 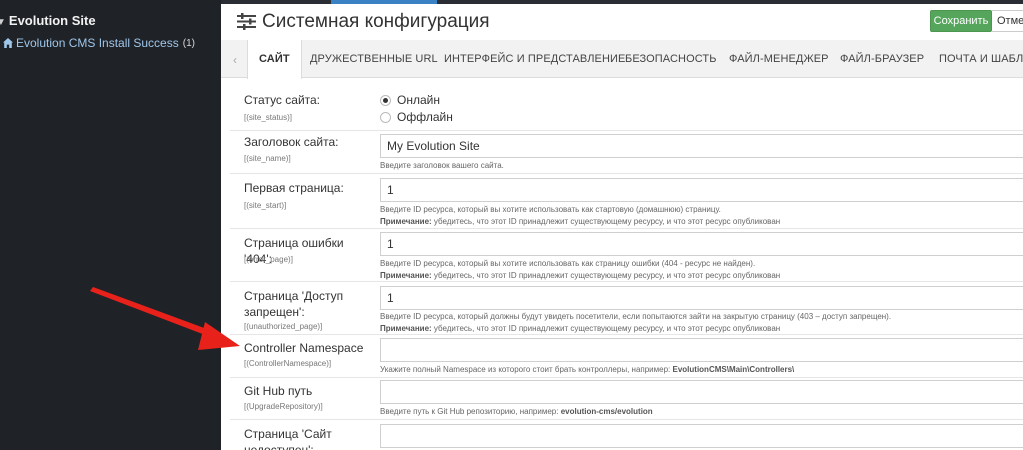 I want to click on tree-root: ▼ Evolution Site, so click(x=48, y=20).